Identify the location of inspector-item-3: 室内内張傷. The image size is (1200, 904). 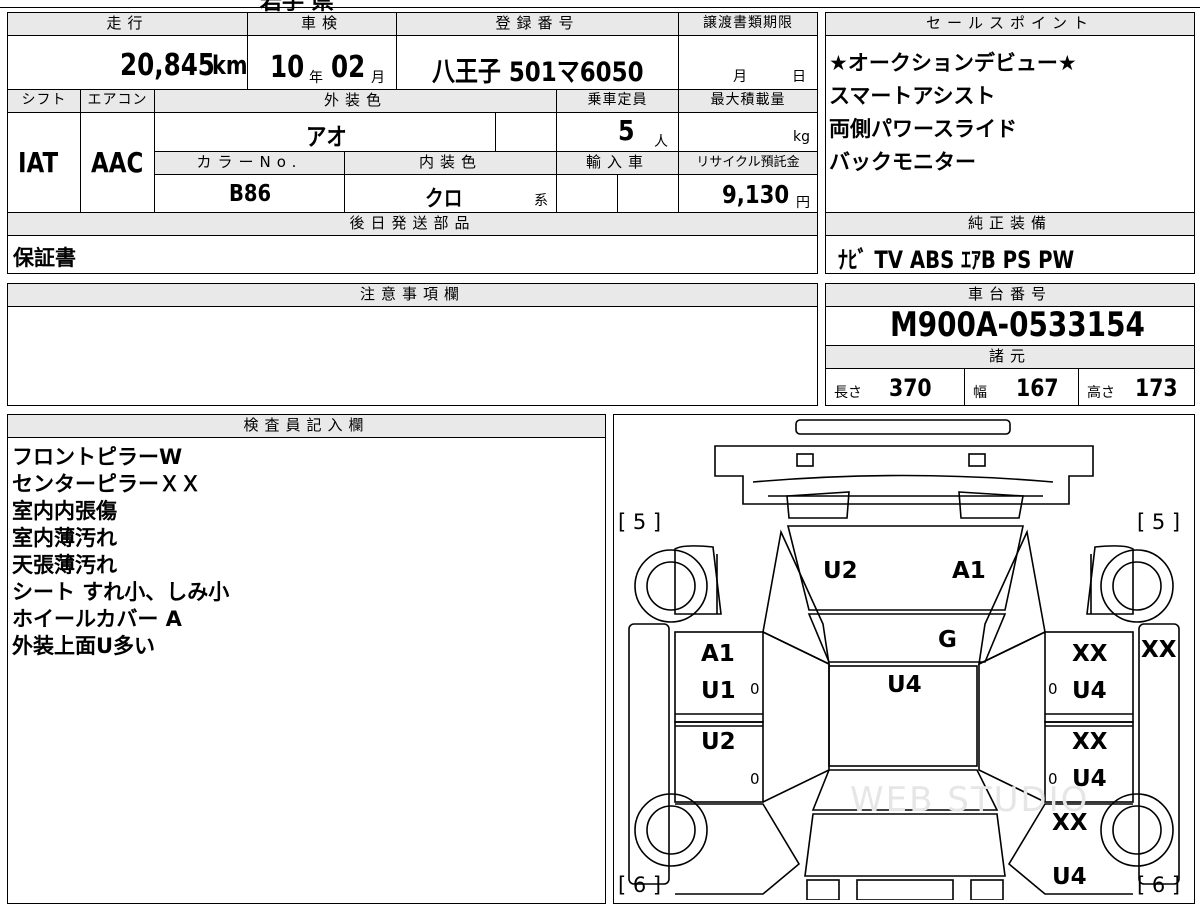
(64, 511).